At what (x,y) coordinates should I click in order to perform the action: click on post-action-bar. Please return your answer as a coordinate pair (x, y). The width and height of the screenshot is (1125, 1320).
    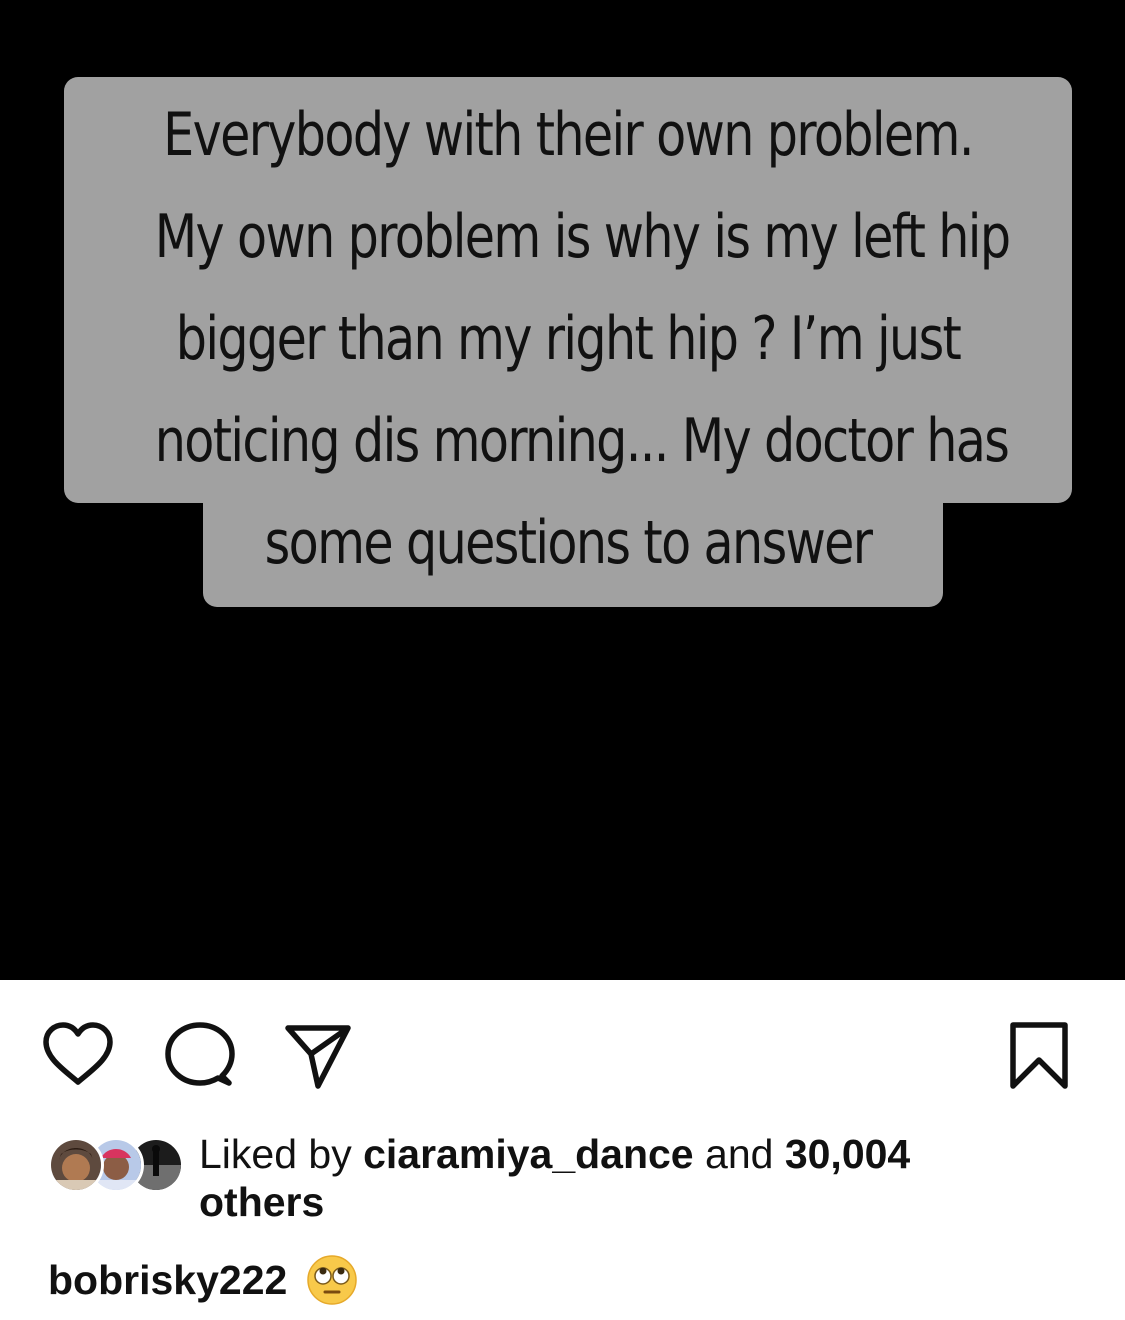
    Looking at the image, I should click on (562, 1050).